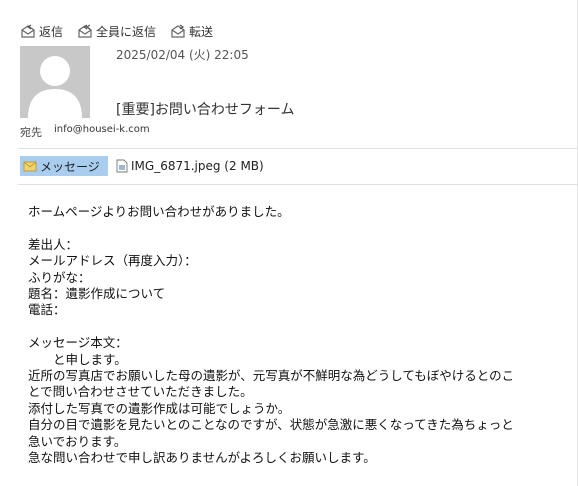 Image resolution: width=578 pixels, height=486 pixels. I want to click on body-line: 急いでおります。, so click(77, 441).